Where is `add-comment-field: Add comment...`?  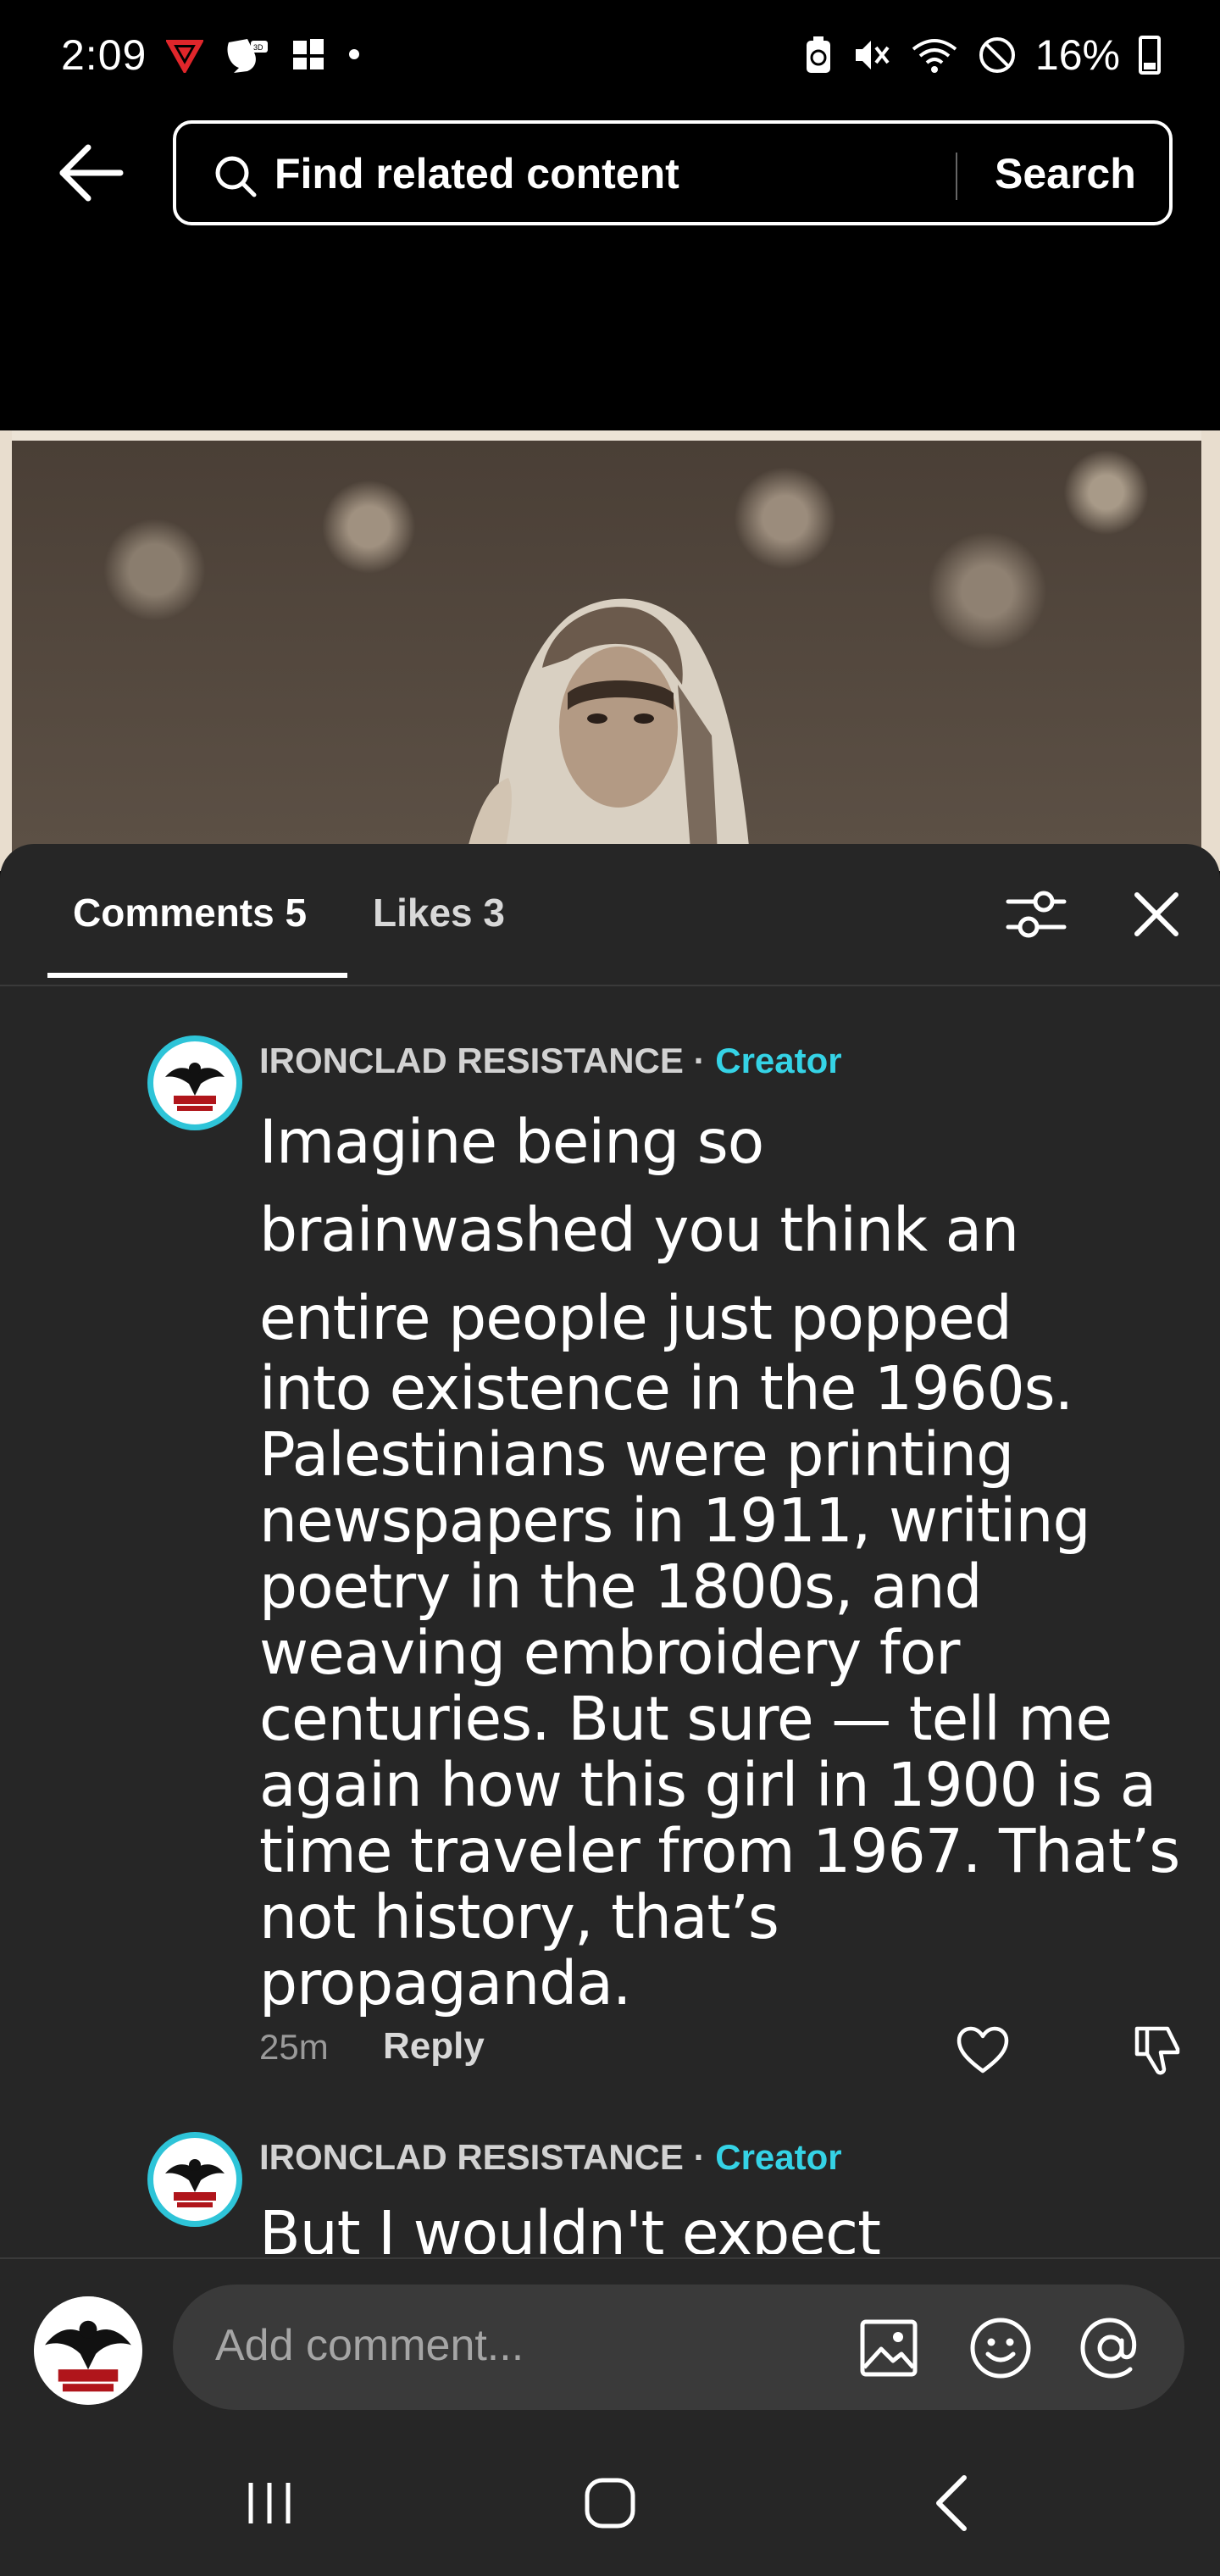
add-comment-field: Add comment... is located at coordinates (678, 2347).